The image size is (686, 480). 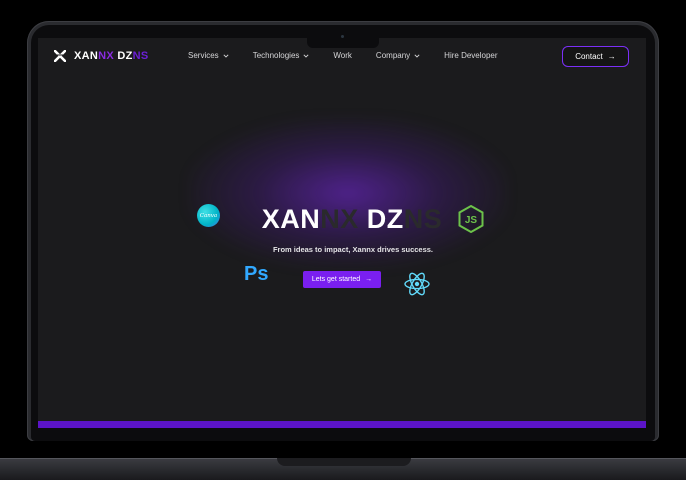 I want to click on contact-button: Contact →, so click(x=595, y=56).